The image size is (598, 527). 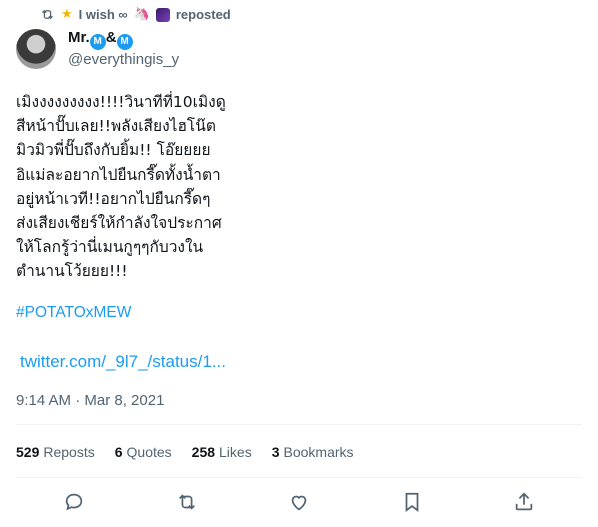 What do you see at coordinates (79, 37) in the screenshot?
I see `author-name-text: Mr.` at bounding box center [79, 37].